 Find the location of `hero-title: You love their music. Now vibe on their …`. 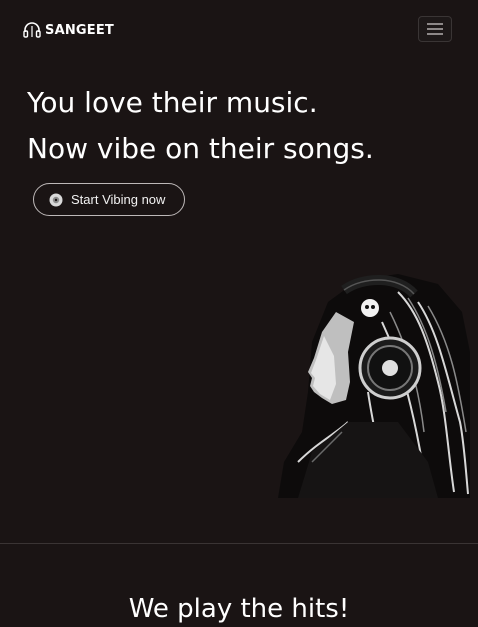

hero-title: You love their music. Now vibe on their … is located at coordinates (200, 126).